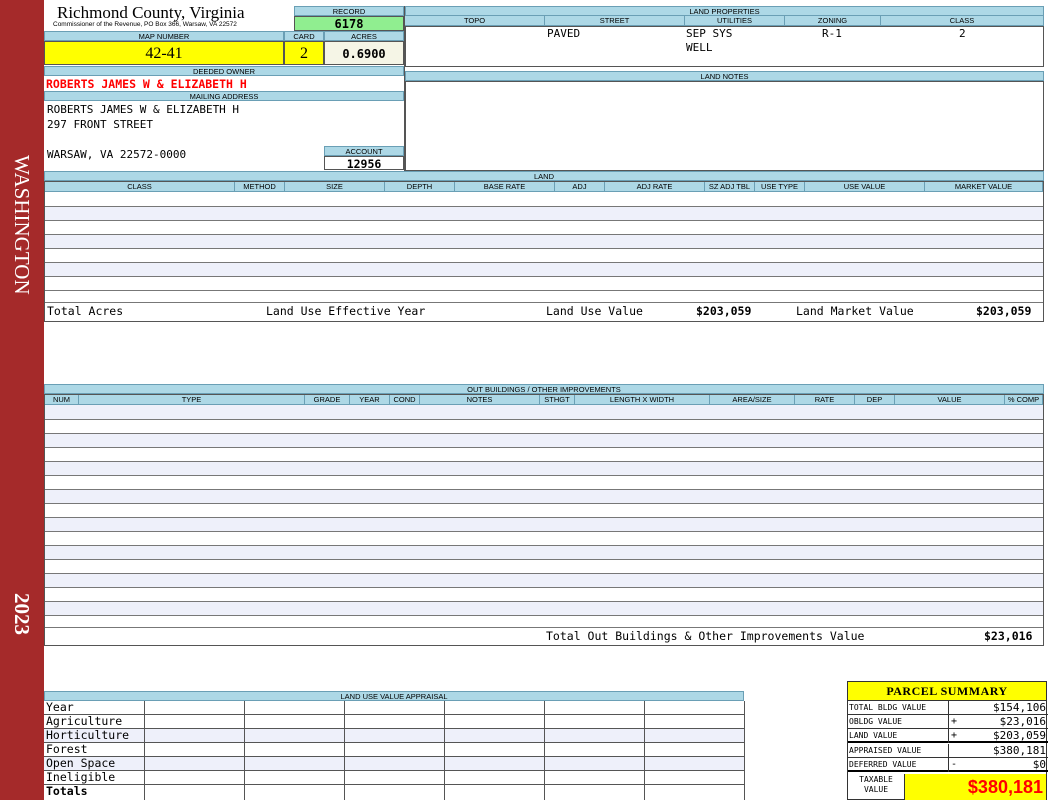 The width and height of the screenshot is (1050, 800). Describe the element at coordinates (948, 736) in the screenshot. I see `ps-row-land: LAND VALUE + $203,059` at that location.